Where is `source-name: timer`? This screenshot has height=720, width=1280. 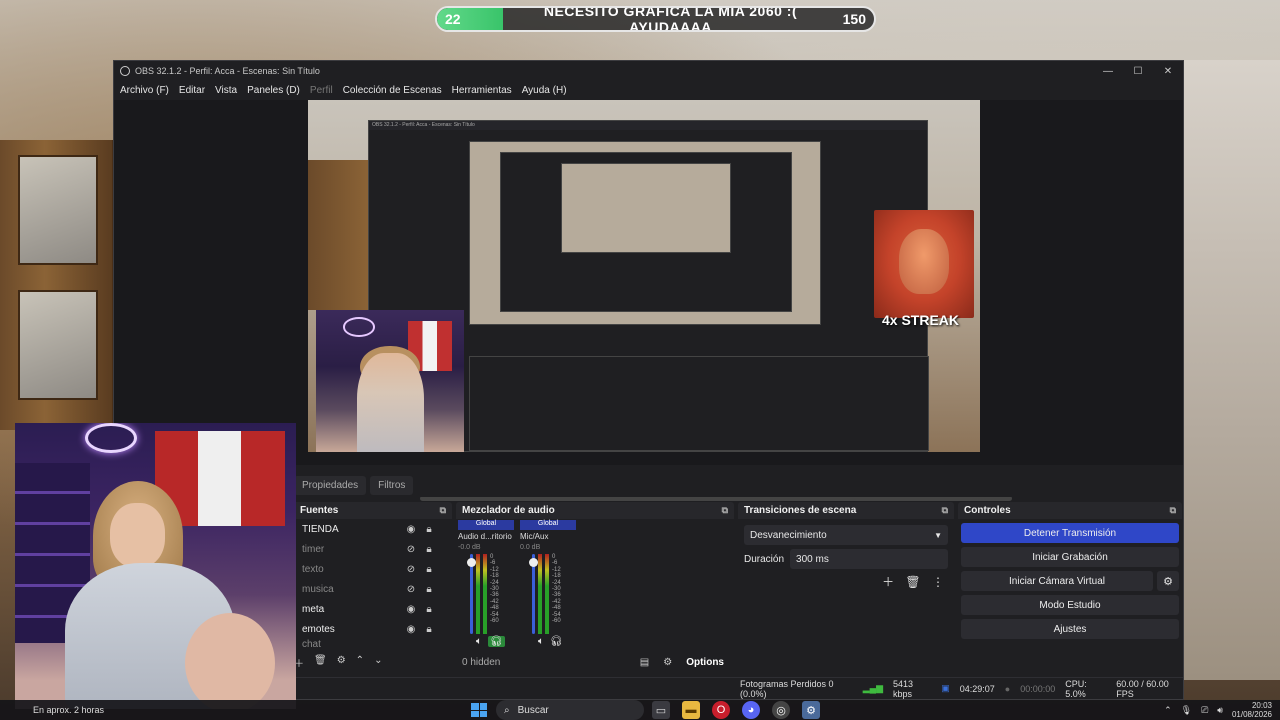 source-name: timer is located at coordinates (313, 549).